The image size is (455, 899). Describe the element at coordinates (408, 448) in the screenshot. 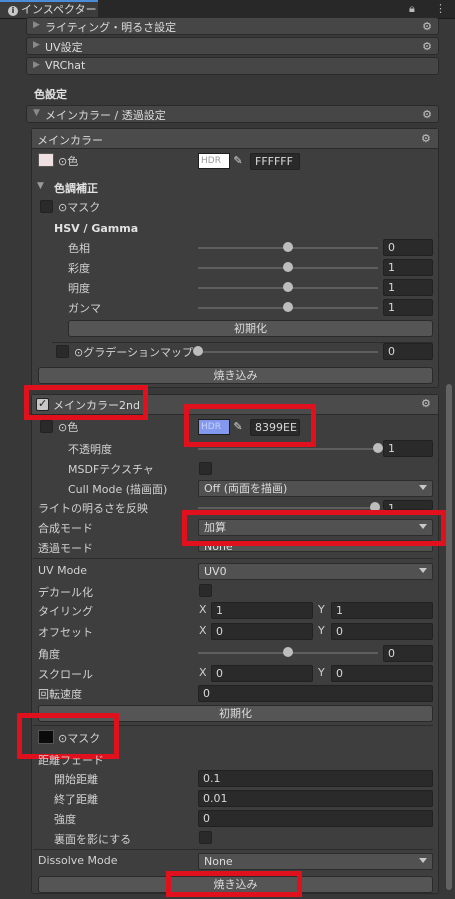

I see `opacity-value: 1` at that location.